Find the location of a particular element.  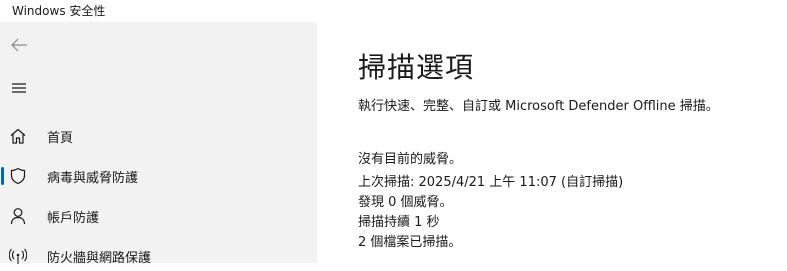

sidebar-item-label: 首頁 is located at coordinates (60, 138).